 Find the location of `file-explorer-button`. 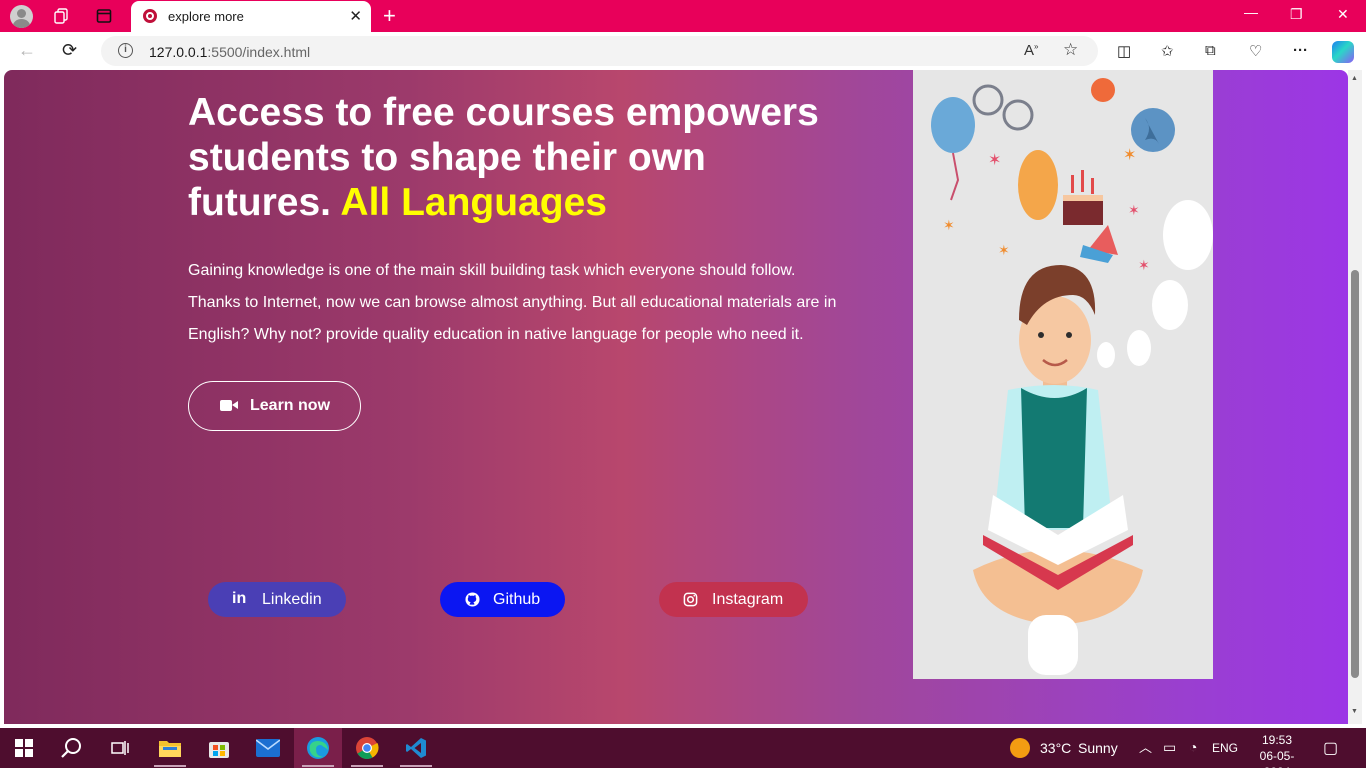

file-explorer-button is located at coordinates (170, 748).